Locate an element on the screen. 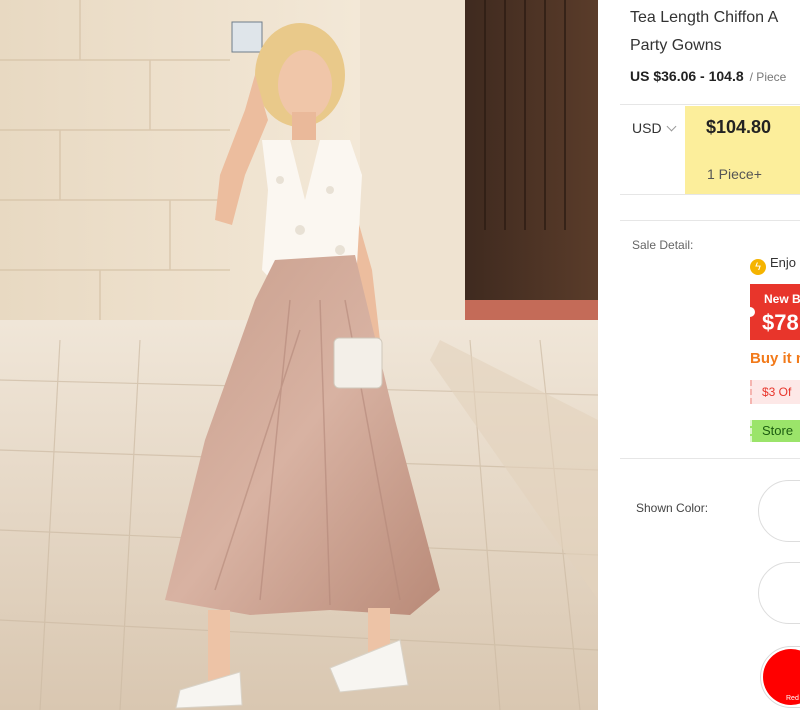 This screenshot has width=800, height=710. coupon-text: $3 Of is located at coordinates (777, 392).